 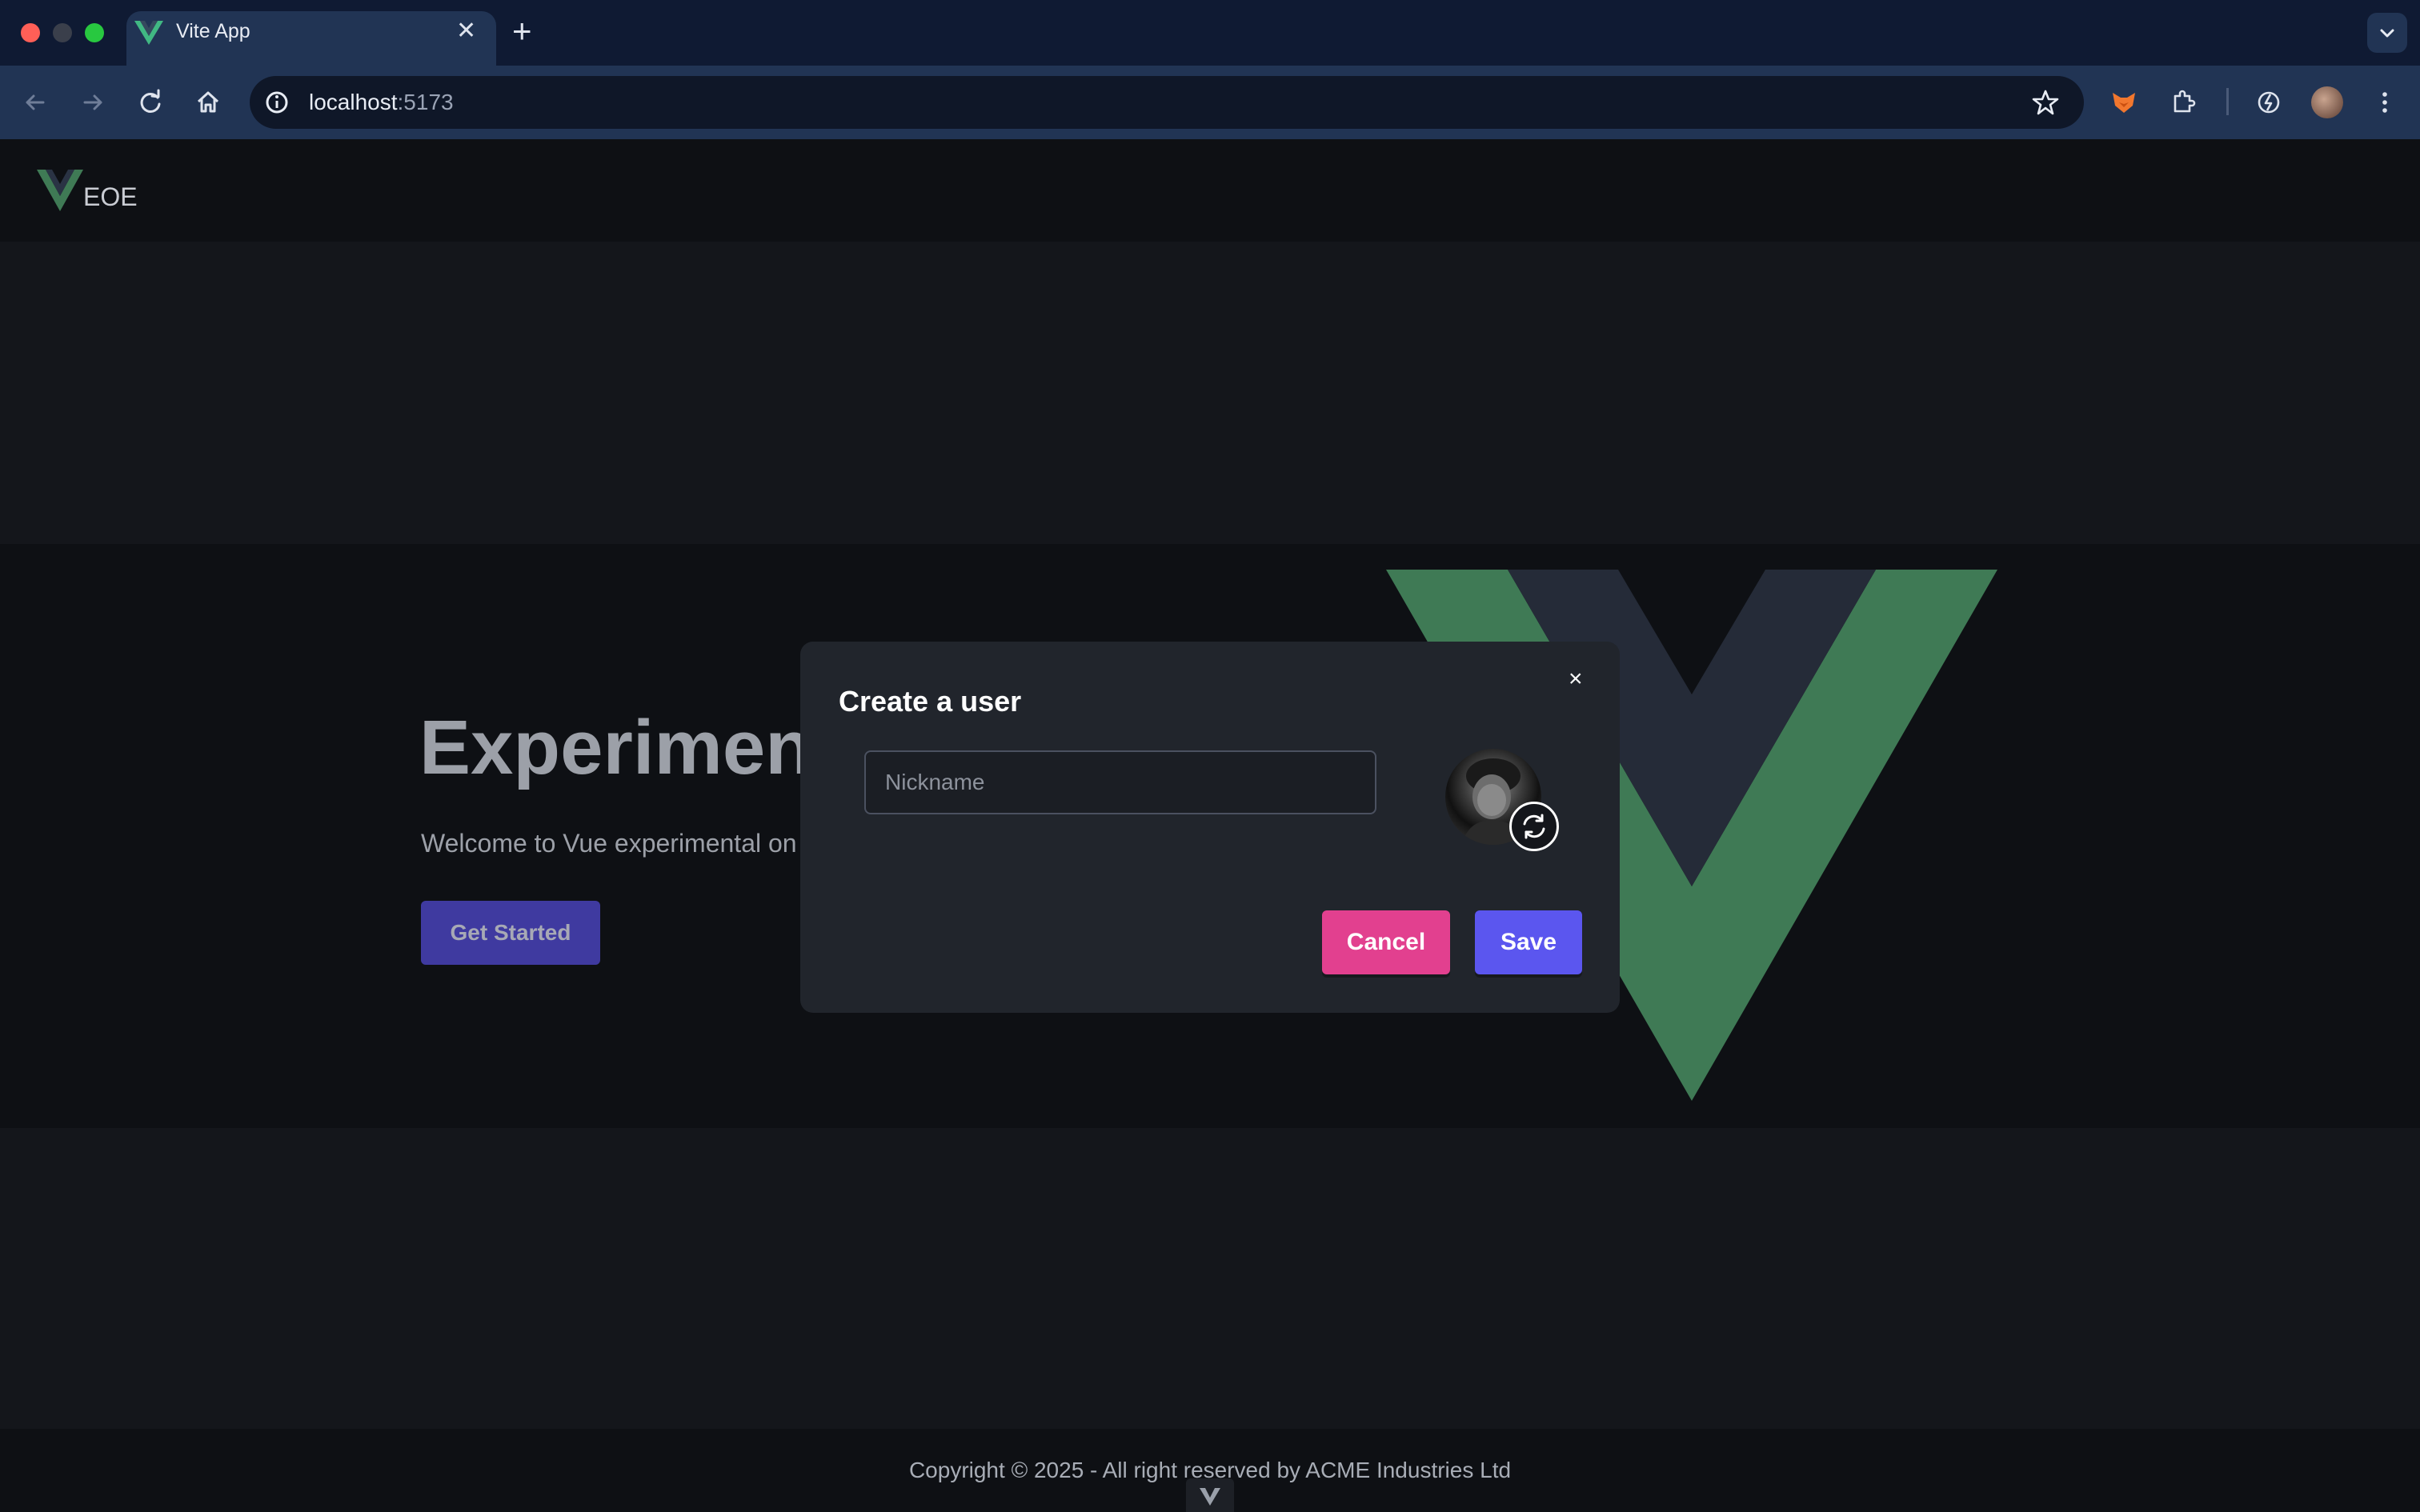 I want to click on home-icon, so click(x=208, y=102).